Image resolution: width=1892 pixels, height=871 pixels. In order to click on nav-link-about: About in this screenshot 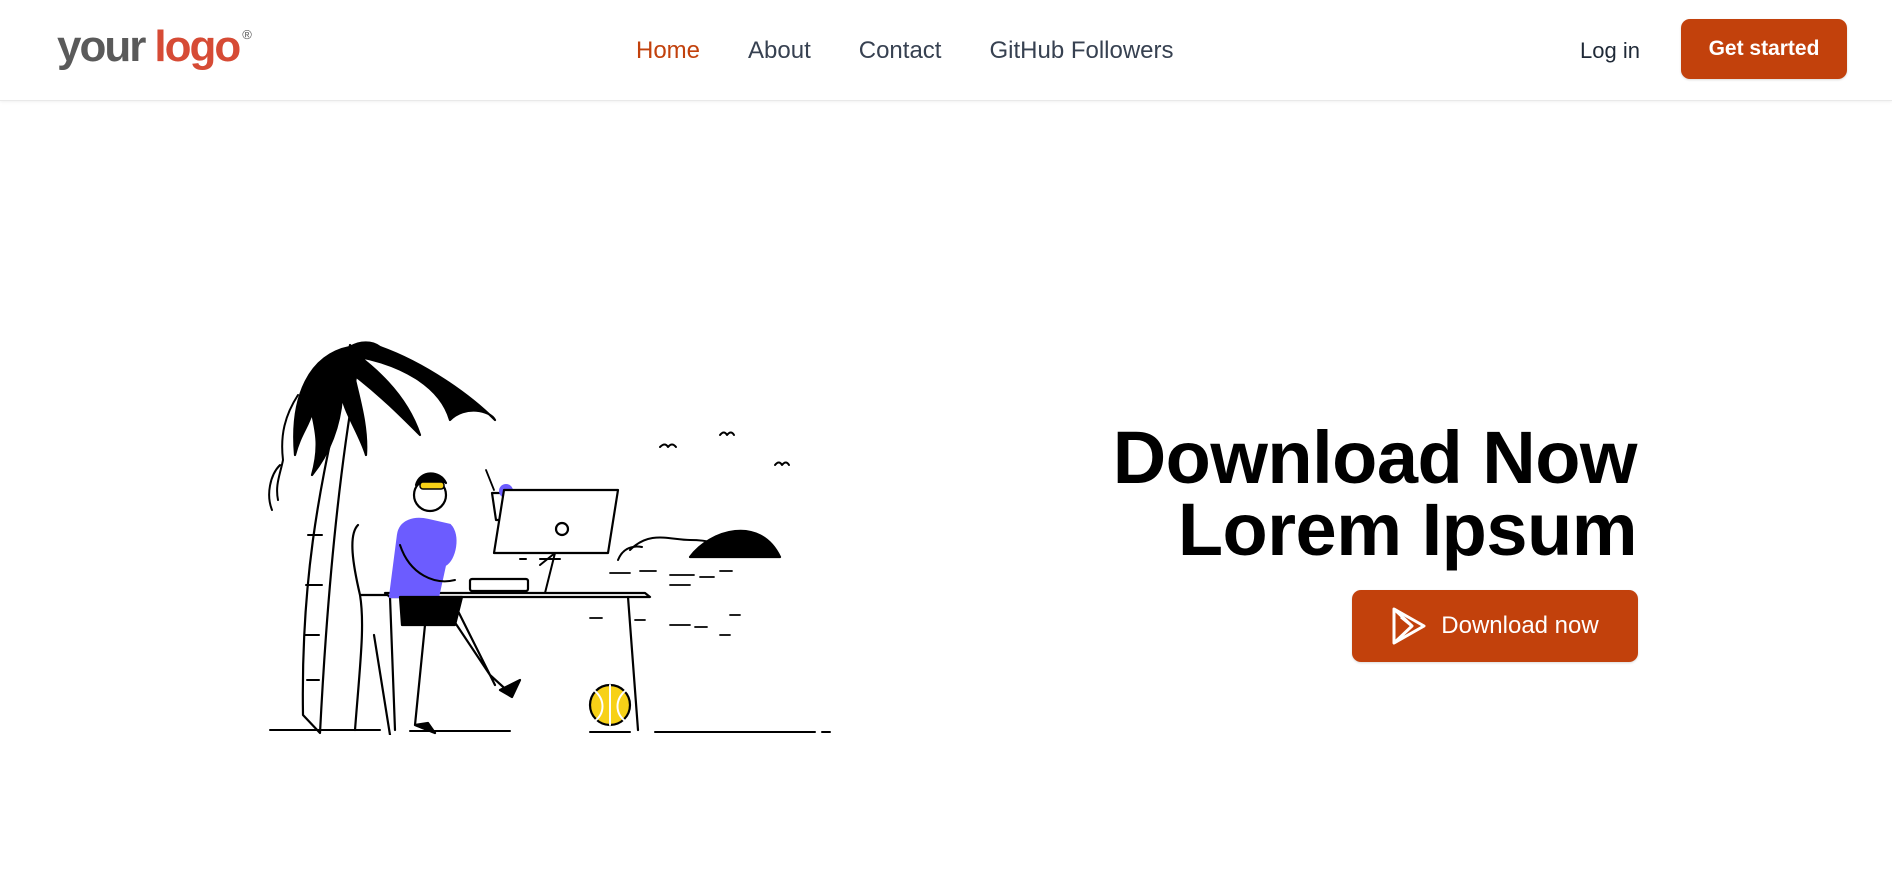, I will do `click(779, 51)`.